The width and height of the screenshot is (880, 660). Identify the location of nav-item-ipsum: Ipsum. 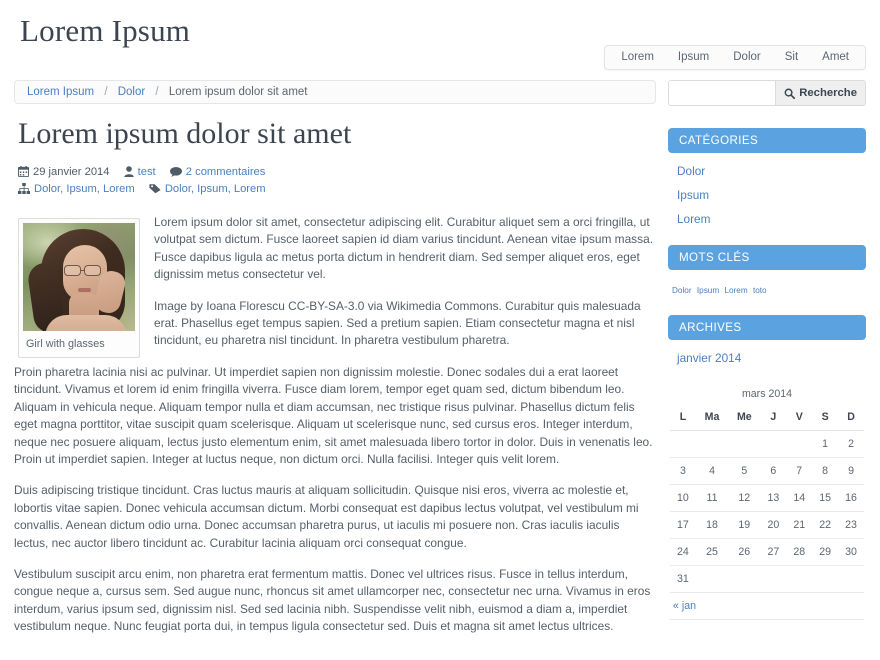
(693, 57).